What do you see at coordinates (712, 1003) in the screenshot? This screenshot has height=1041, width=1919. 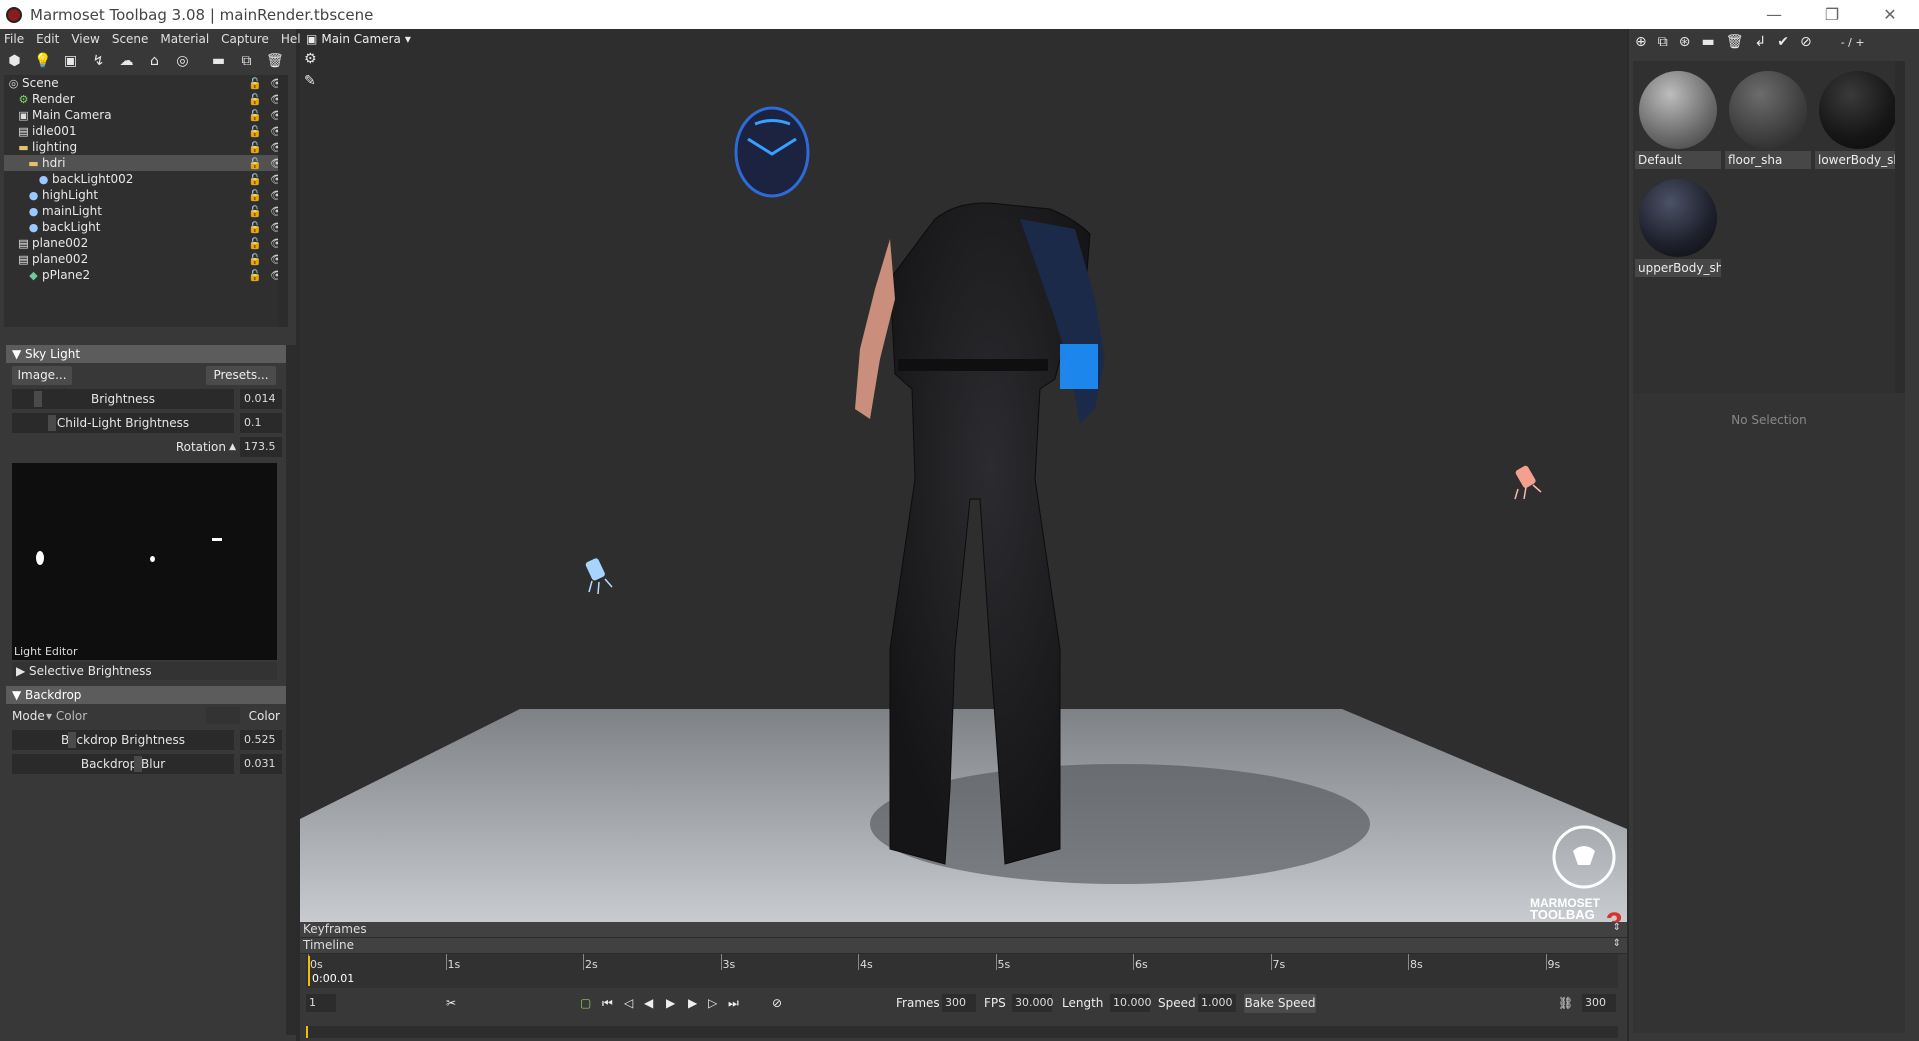 I see `next-key-icon: ▷` at bounding box center [712, 1003].